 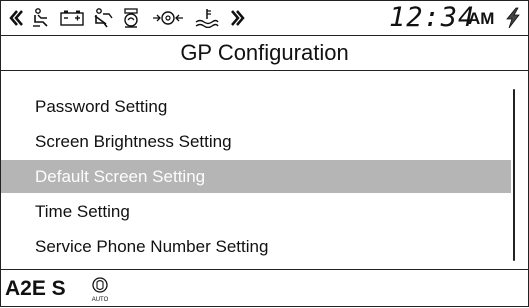 I want to click on footer-bar: A2E S AUTO, so click(x=264, y=288).